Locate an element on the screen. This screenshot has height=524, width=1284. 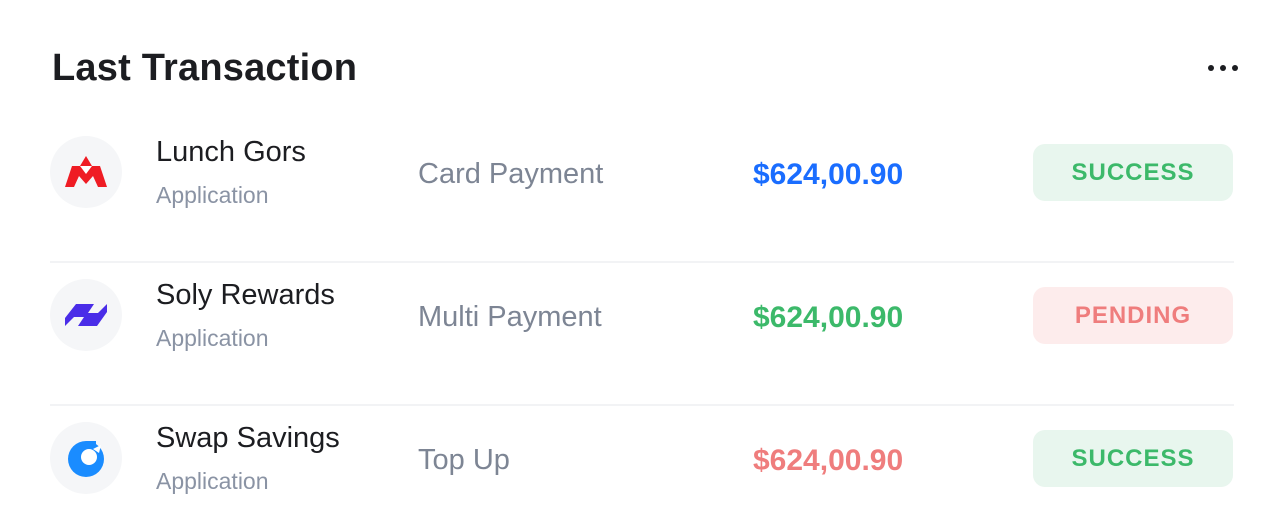
transaction-name: Lunch Gors is located at coordinates (231, 152).